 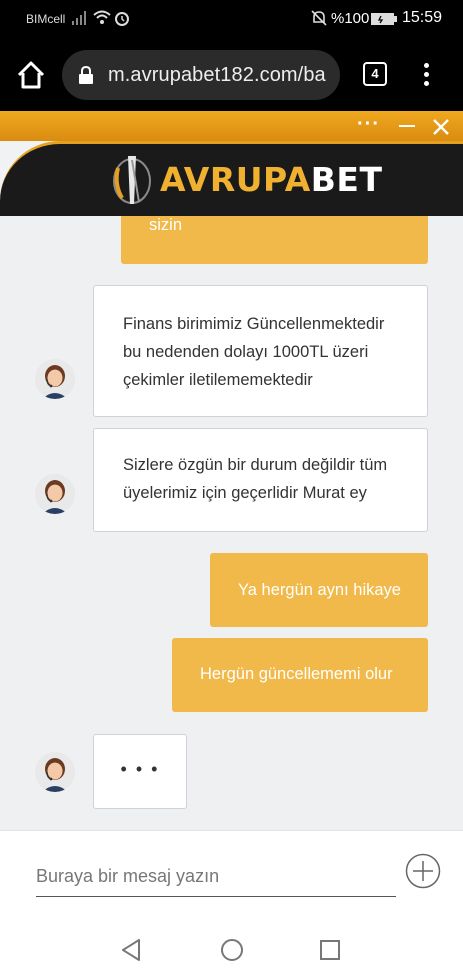 What do you see at coordinates (441, 127) in the screenshot?
I see `close-icon` at bounding box center [441, 127].